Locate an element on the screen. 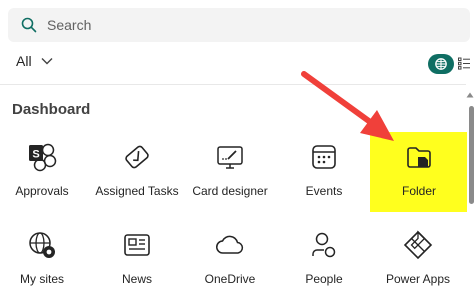 Image resolution: width=476 pixels, height=298 pixels. scroll-up-arrow is located at coordinates (470, 95).